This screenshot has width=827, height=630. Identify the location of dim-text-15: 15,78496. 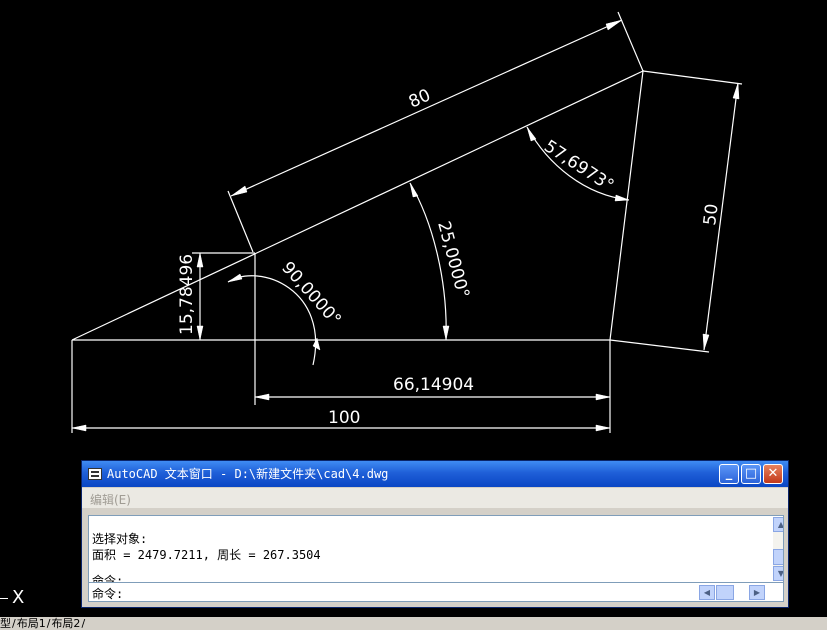
(187, 294).